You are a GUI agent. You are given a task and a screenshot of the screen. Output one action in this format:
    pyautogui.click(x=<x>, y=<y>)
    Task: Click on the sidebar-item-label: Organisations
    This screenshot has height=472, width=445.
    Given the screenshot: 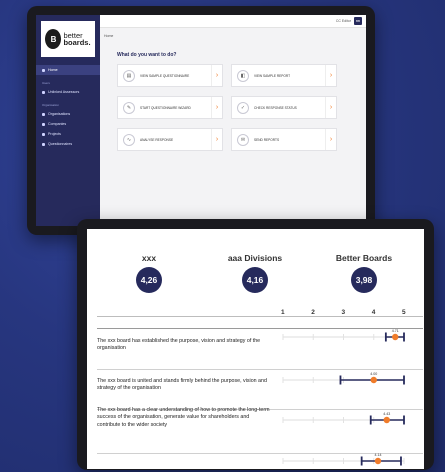 What is the action you would take?
    pyautogui.click(x=59, y=114)
    